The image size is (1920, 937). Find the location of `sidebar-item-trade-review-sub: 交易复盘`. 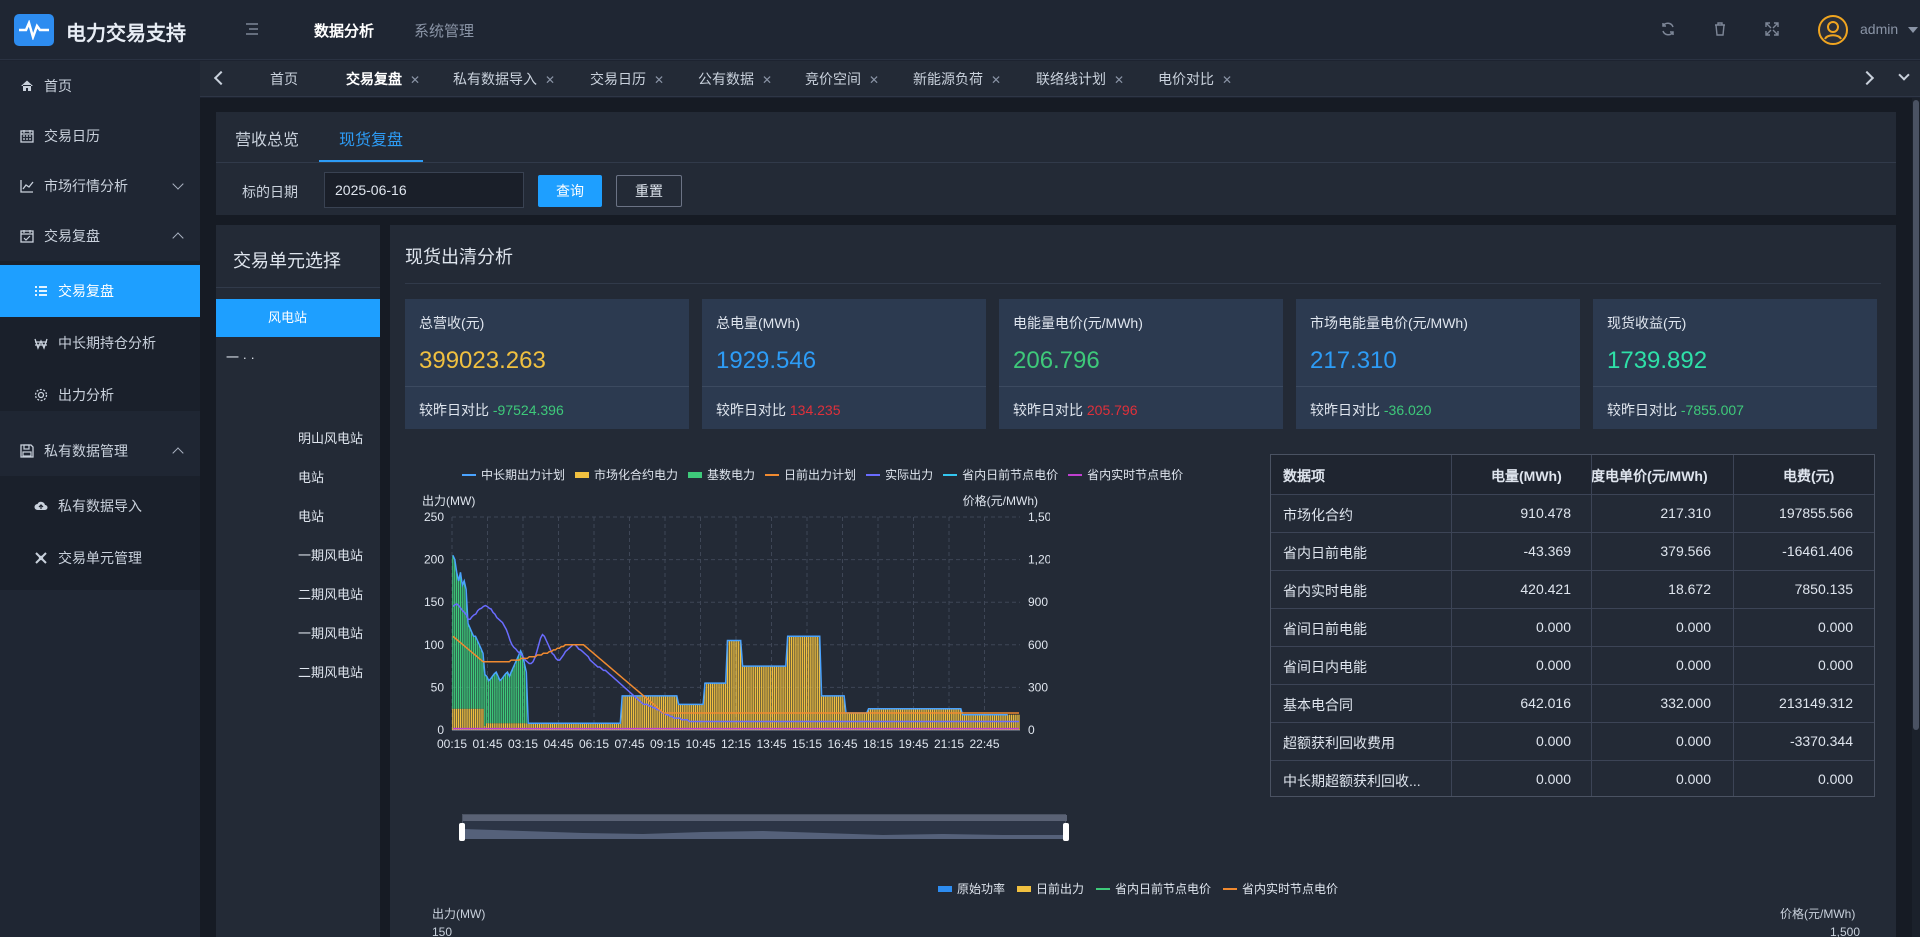

sidebar-item-trade-review-sub: 交易复盘 is located at coordinates (100, 291).